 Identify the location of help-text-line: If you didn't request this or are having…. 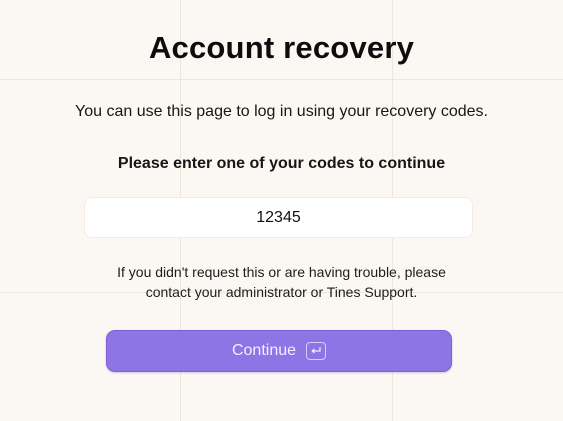
(281, 272).